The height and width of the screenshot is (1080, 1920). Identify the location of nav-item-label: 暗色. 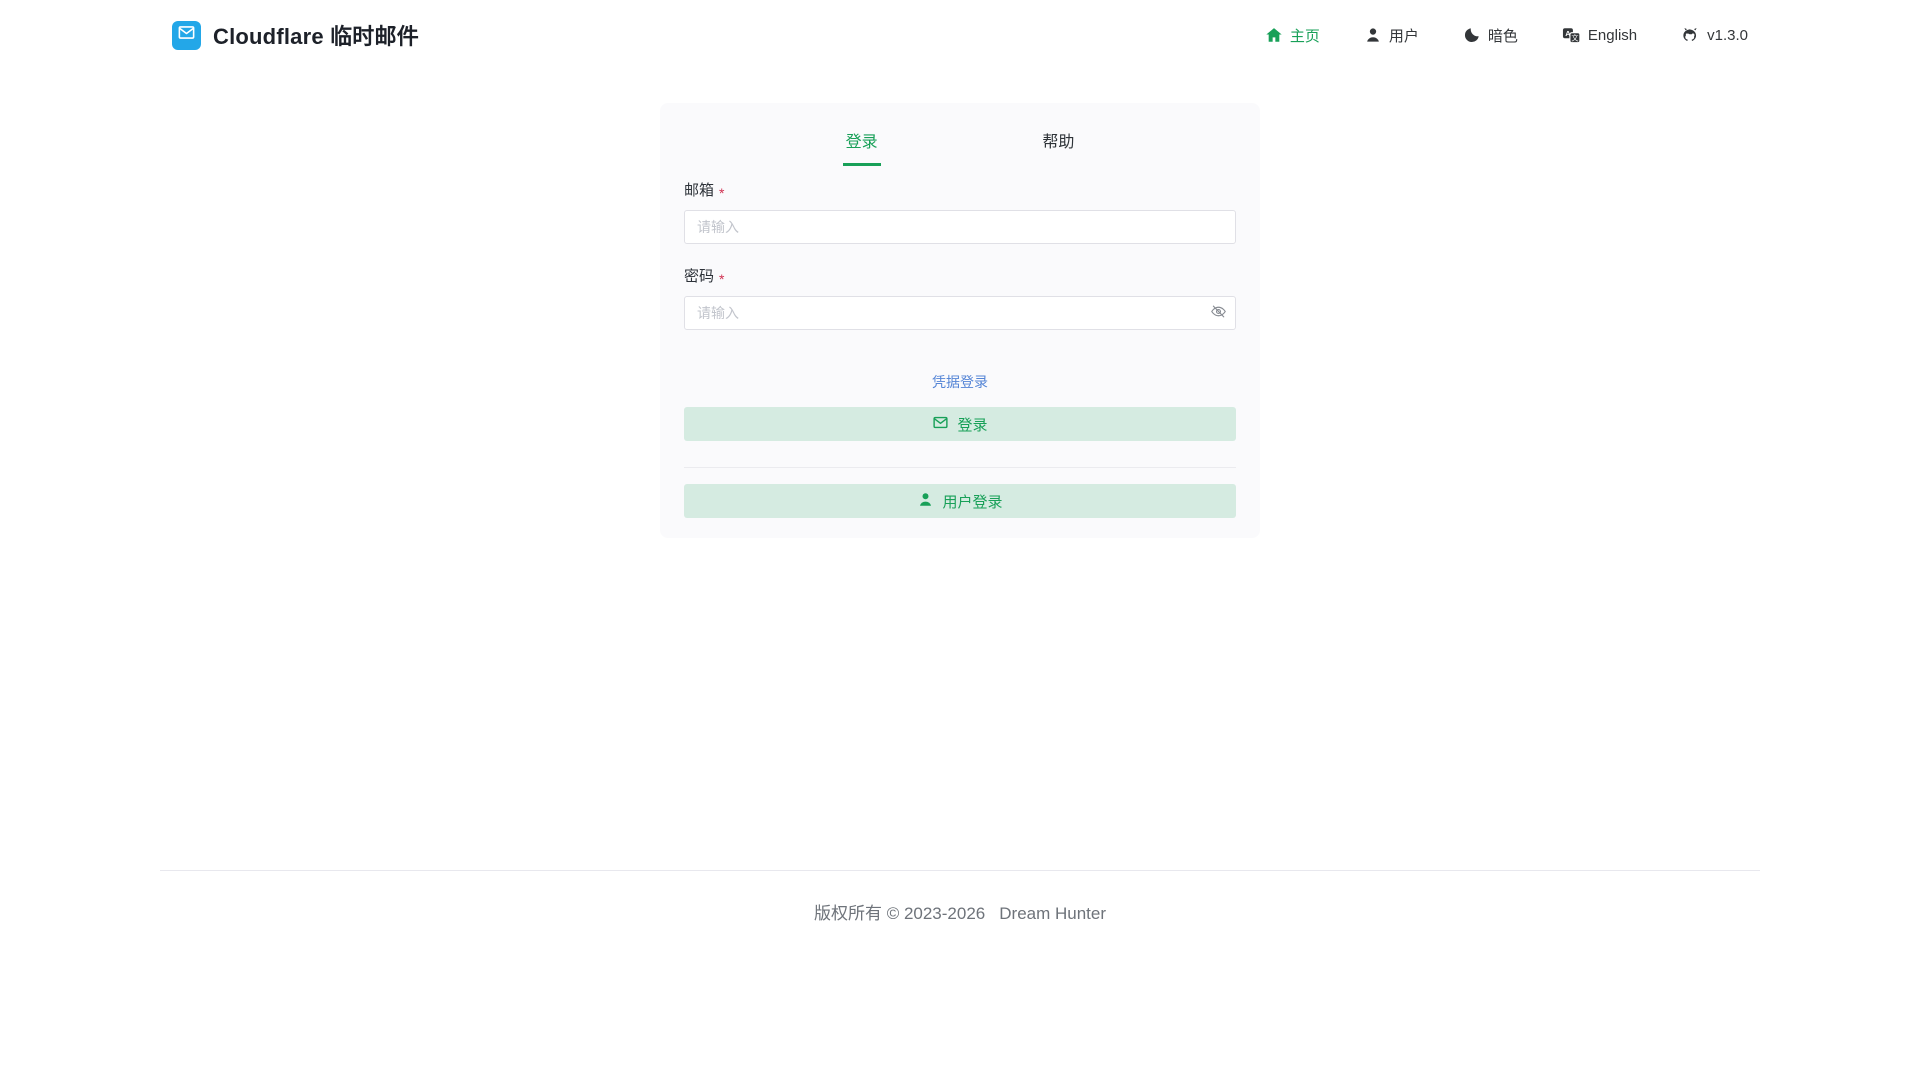
(1502, 36).